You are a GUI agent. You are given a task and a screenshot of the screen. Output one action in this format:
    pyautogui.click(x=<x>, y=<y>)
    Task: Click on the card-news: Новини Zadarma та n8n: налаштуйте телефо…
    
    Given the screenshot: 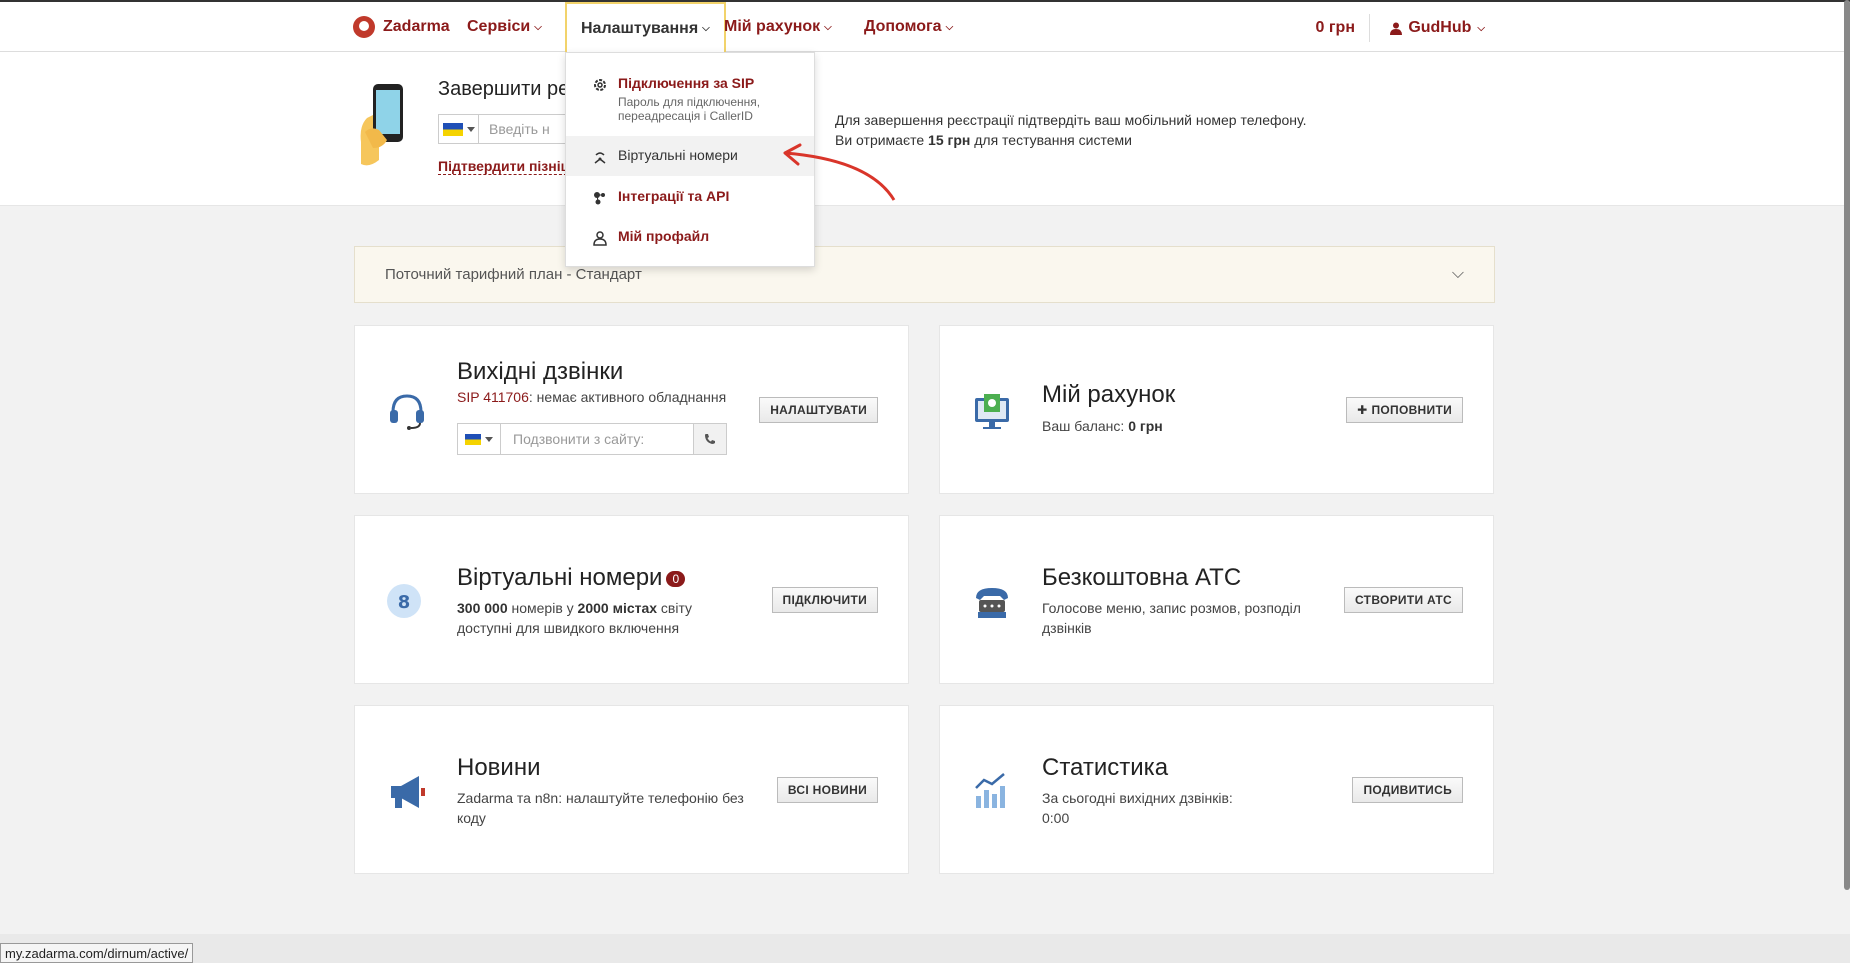 What is the action you would take?
    pyautogui.click(x=631, y=789)
    